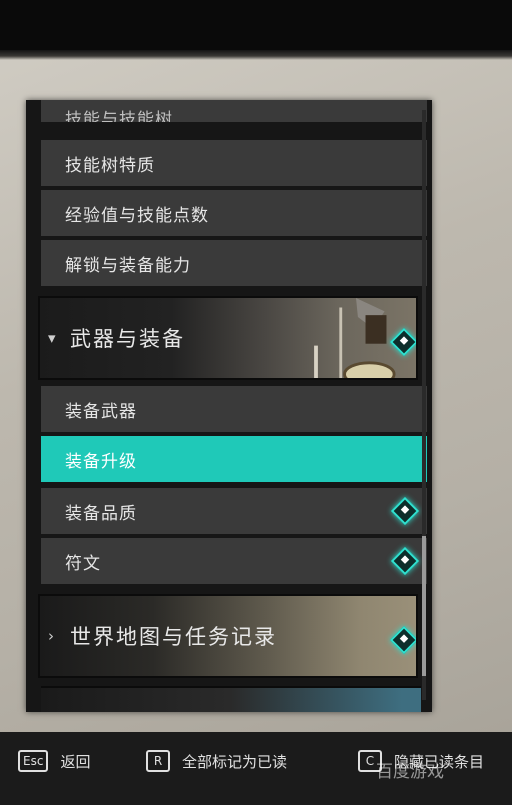 The image size is (512, 805). I want to click on mark-all-read-hint: R 全部标记为已读, so click(216, 761).